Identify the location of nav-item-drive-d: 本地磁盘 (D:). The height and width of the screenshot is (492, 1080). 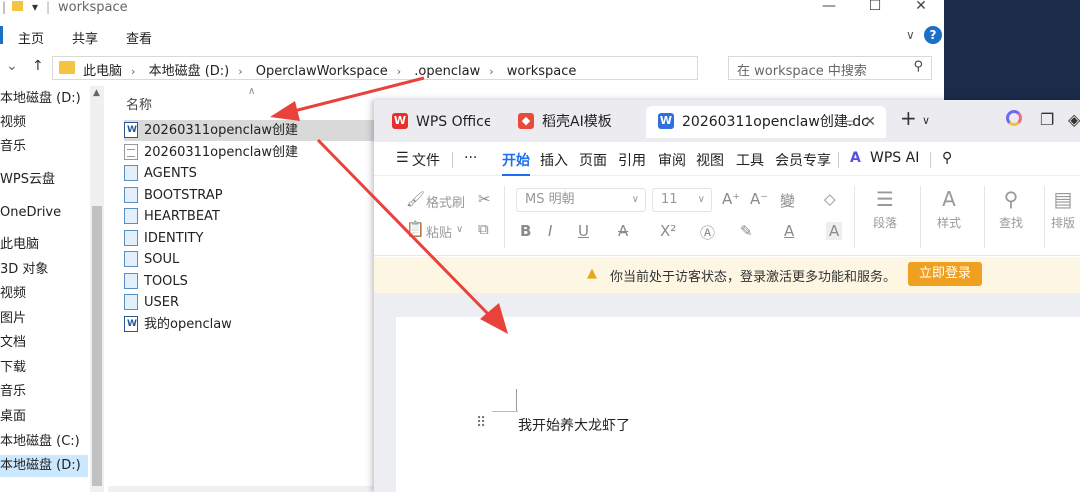
(44, 99).